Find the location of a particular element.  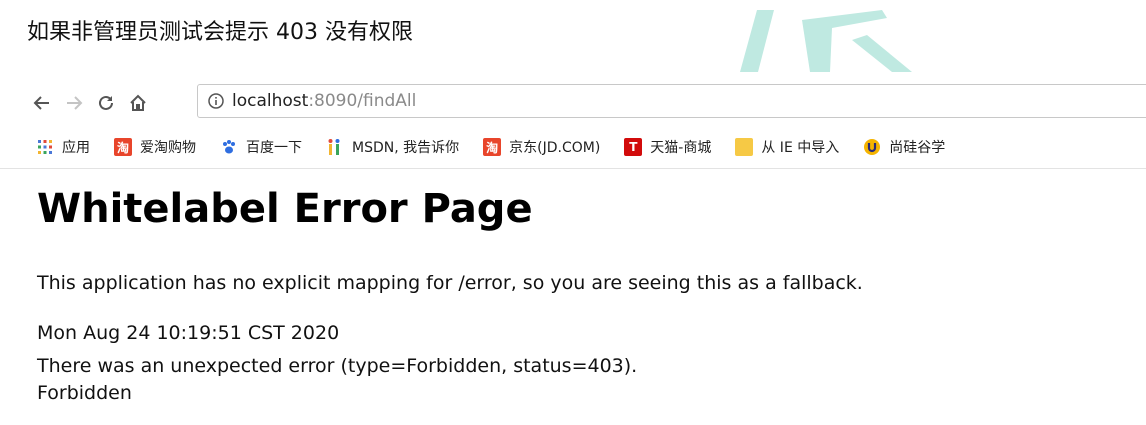

arrow-right-icon is located at coordinates (75, 103).